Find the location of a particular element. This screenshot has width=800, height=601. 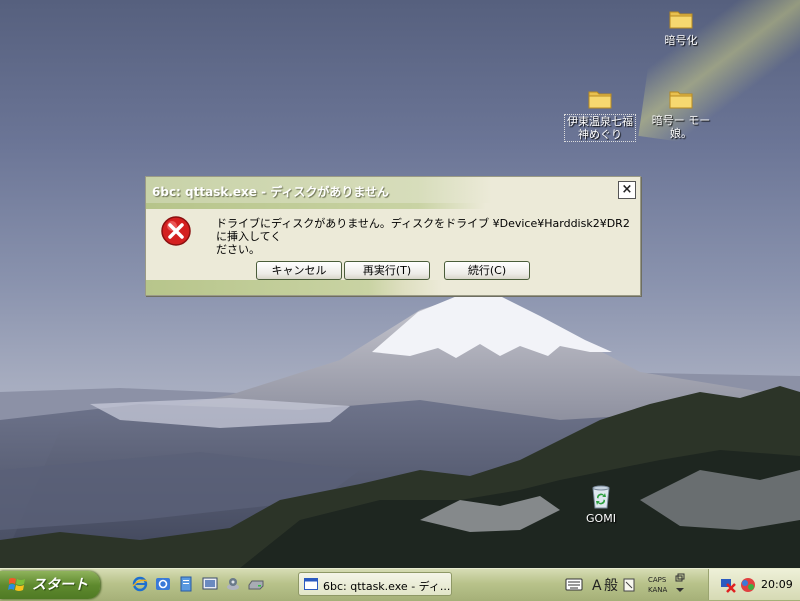

continue-button: 続行(C) is located at coordinates (487, 270).